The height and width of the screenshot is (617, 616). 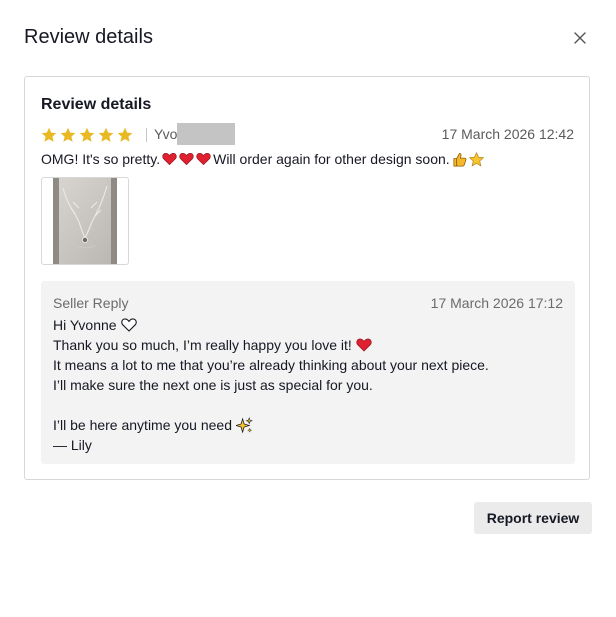 I want to click on modal-title: Review details, so click(x=88, y=37).